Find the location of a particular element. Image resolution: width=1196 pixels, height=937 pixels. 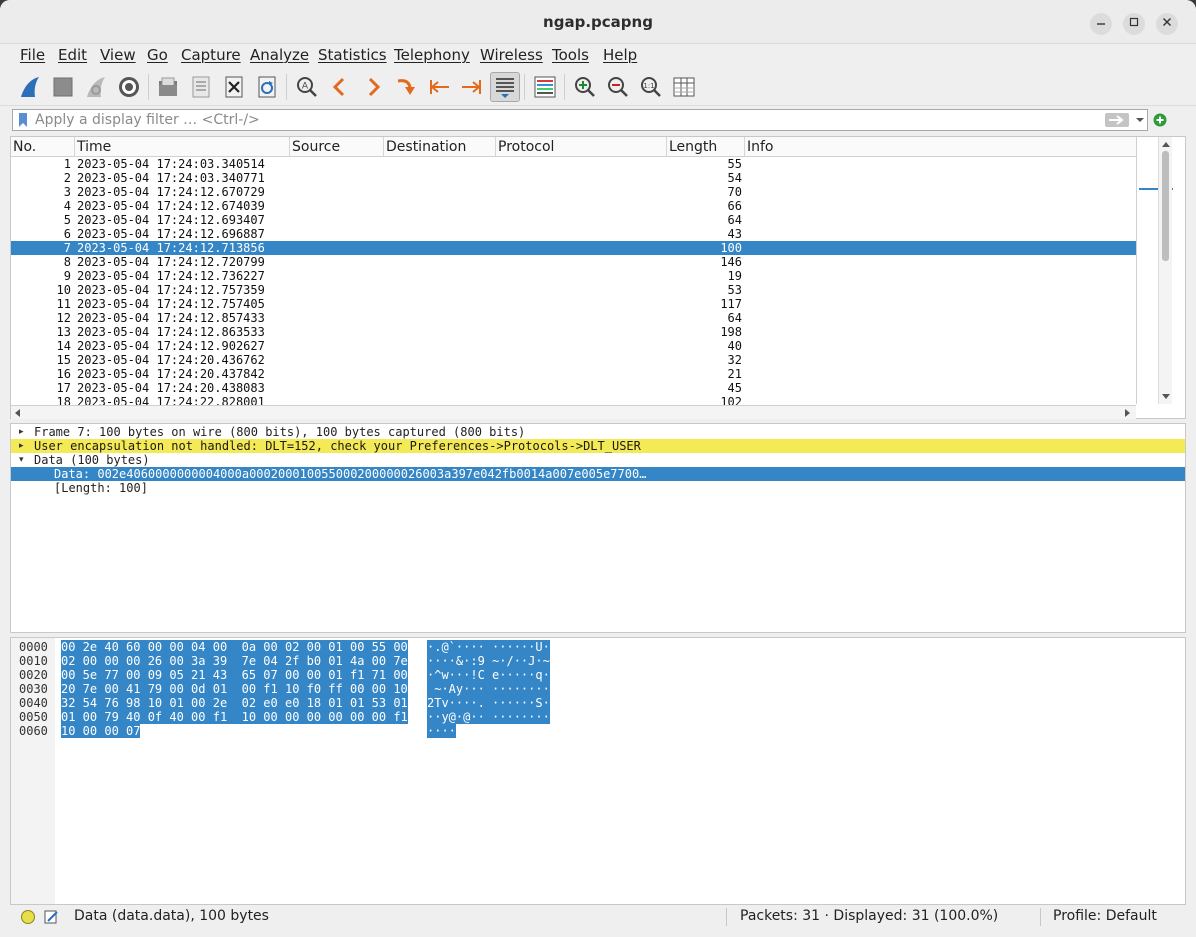

menu-go: Go is located at coordinates (157, 55).